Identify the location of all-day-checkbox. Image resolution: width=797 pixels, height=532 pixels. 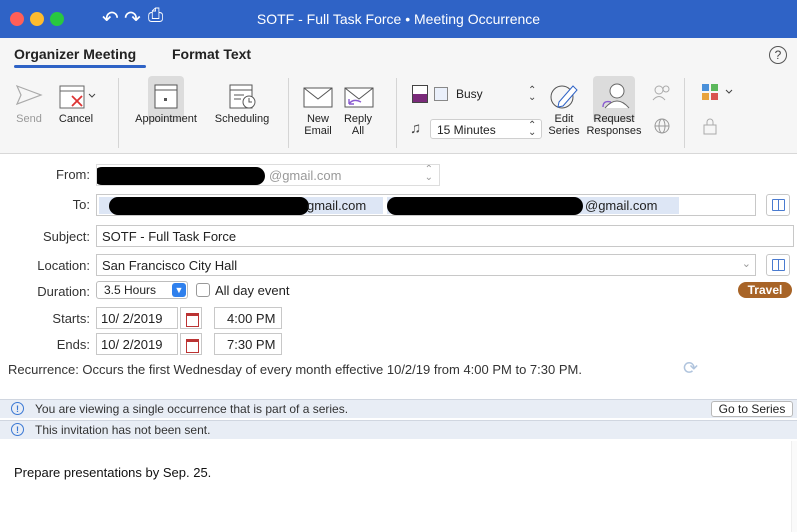
(203, 290).